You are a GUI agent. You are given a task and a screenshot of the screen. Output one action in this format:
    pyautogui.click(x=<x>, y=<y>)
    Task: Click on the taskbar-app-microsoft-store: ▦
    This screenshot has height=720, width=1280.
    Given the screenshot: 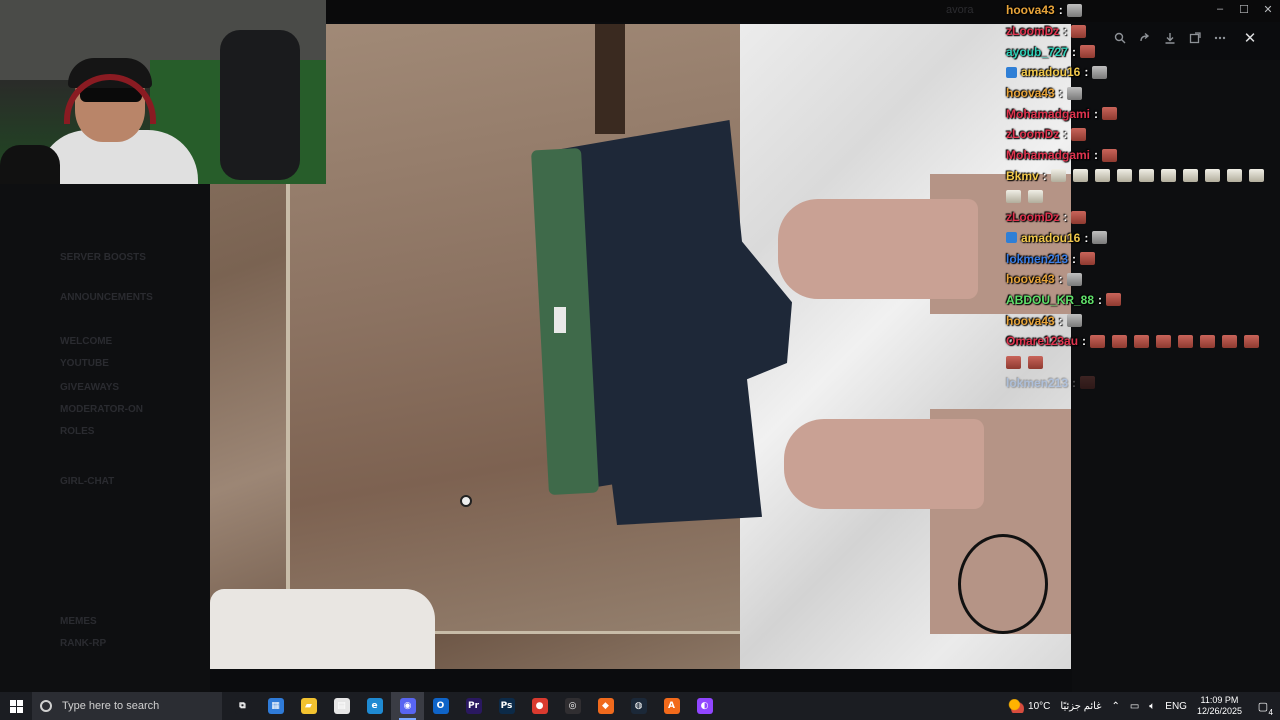 What is the action you would take?
    pyautogui.click(x=275, y=706)
    